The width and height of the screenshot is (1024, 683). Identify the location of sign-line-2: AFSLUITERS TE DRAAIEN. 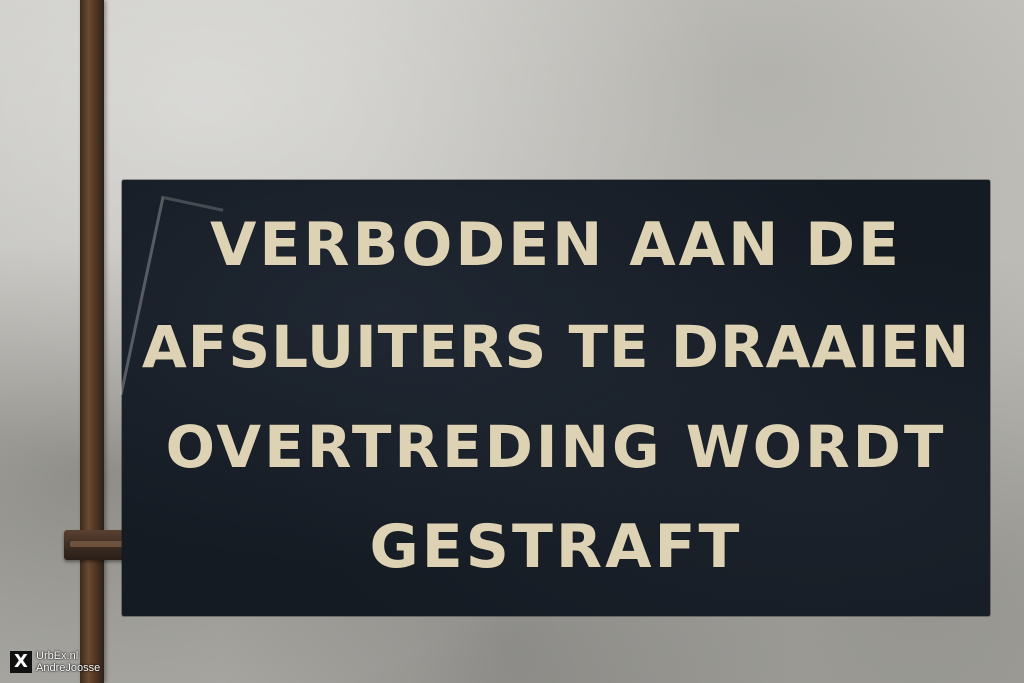
(556, 347).